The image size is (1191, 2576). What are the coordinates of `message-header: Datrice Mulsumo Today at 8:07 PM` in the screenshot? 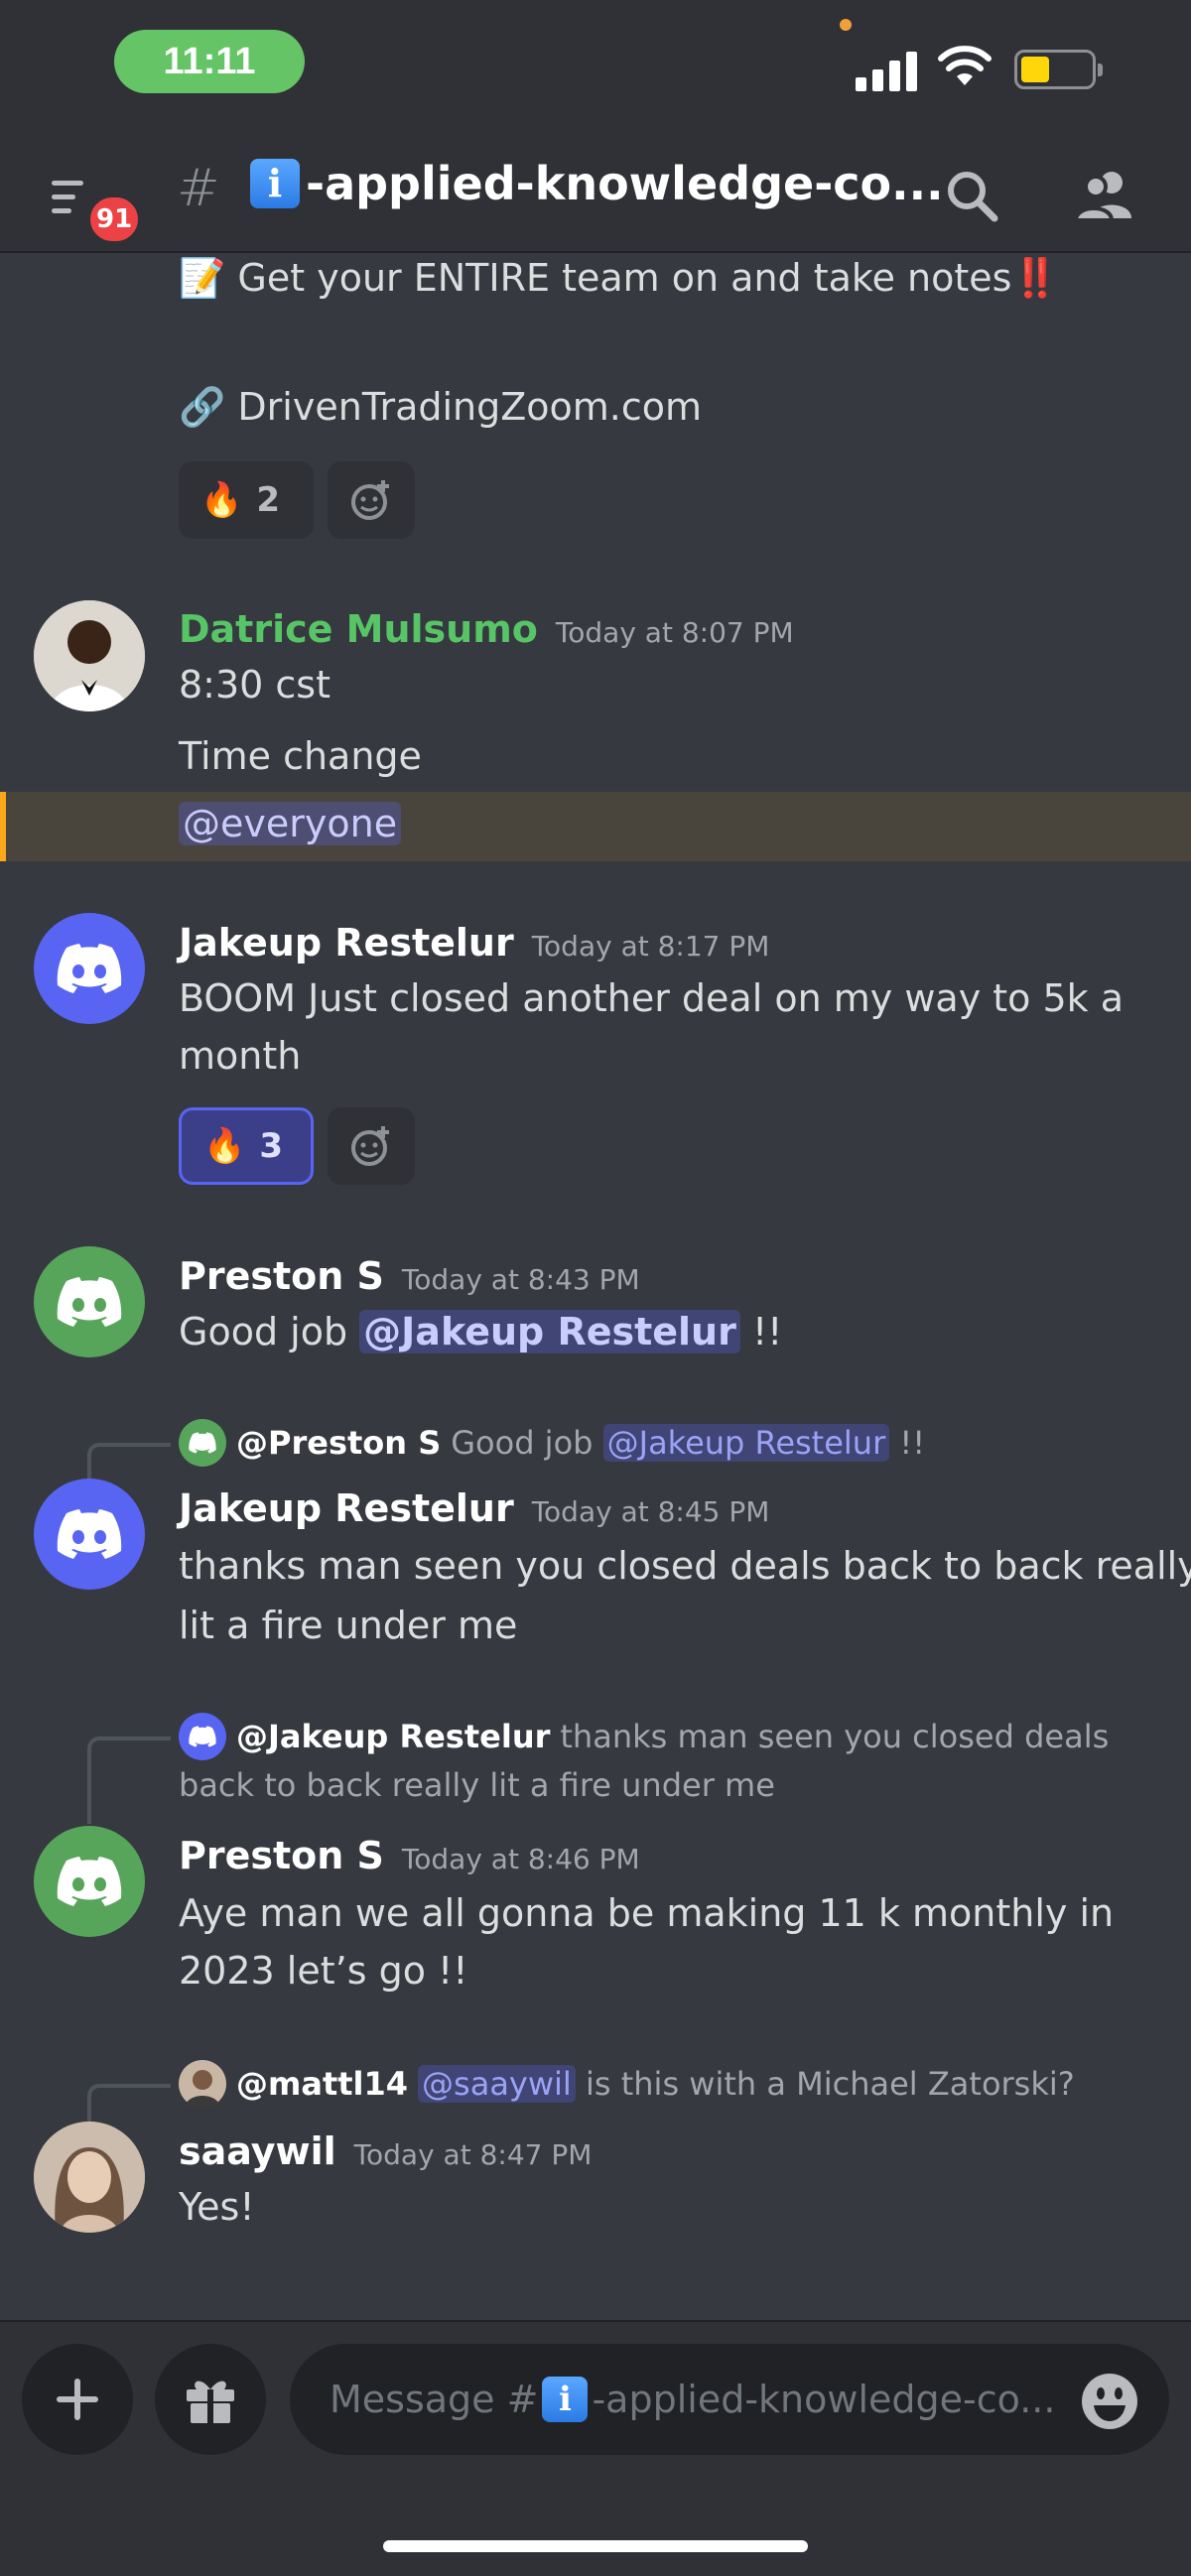 It's located at (486, 629).